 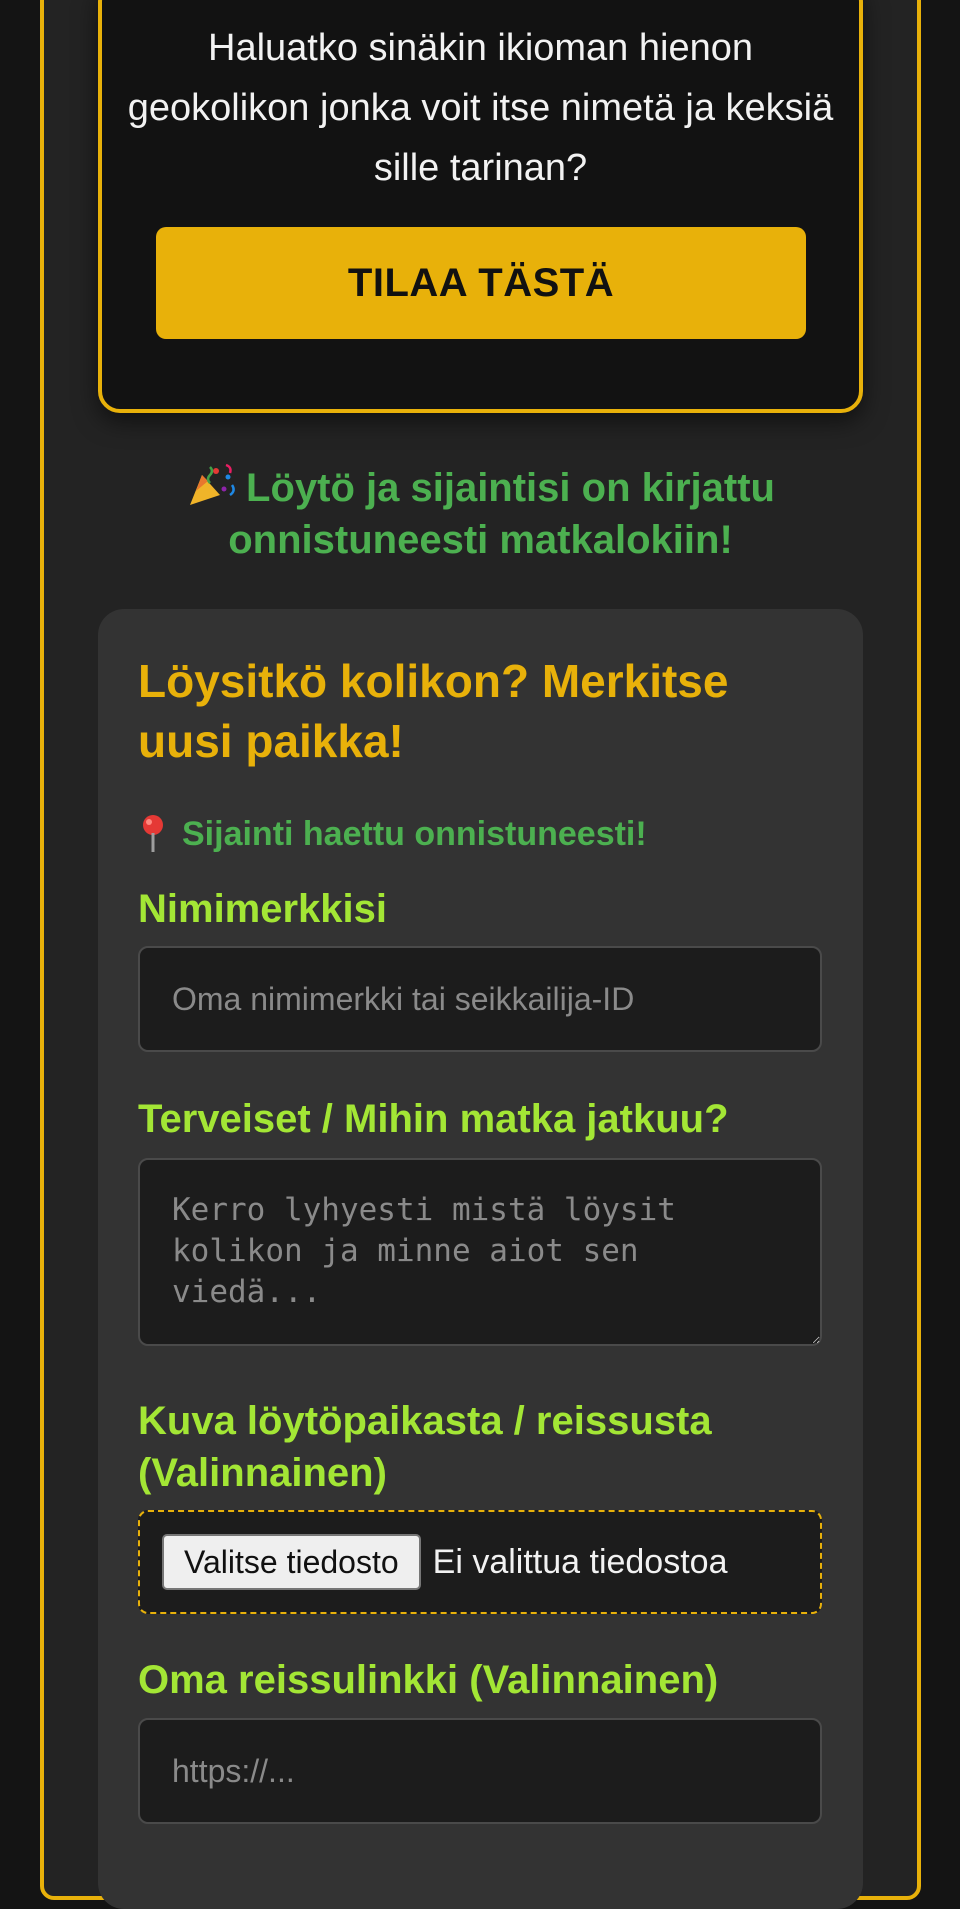 I want to click on photo-file-input: Valitse tiedosto Ei valittua tiedostoa, so click(x=480, y=1562).